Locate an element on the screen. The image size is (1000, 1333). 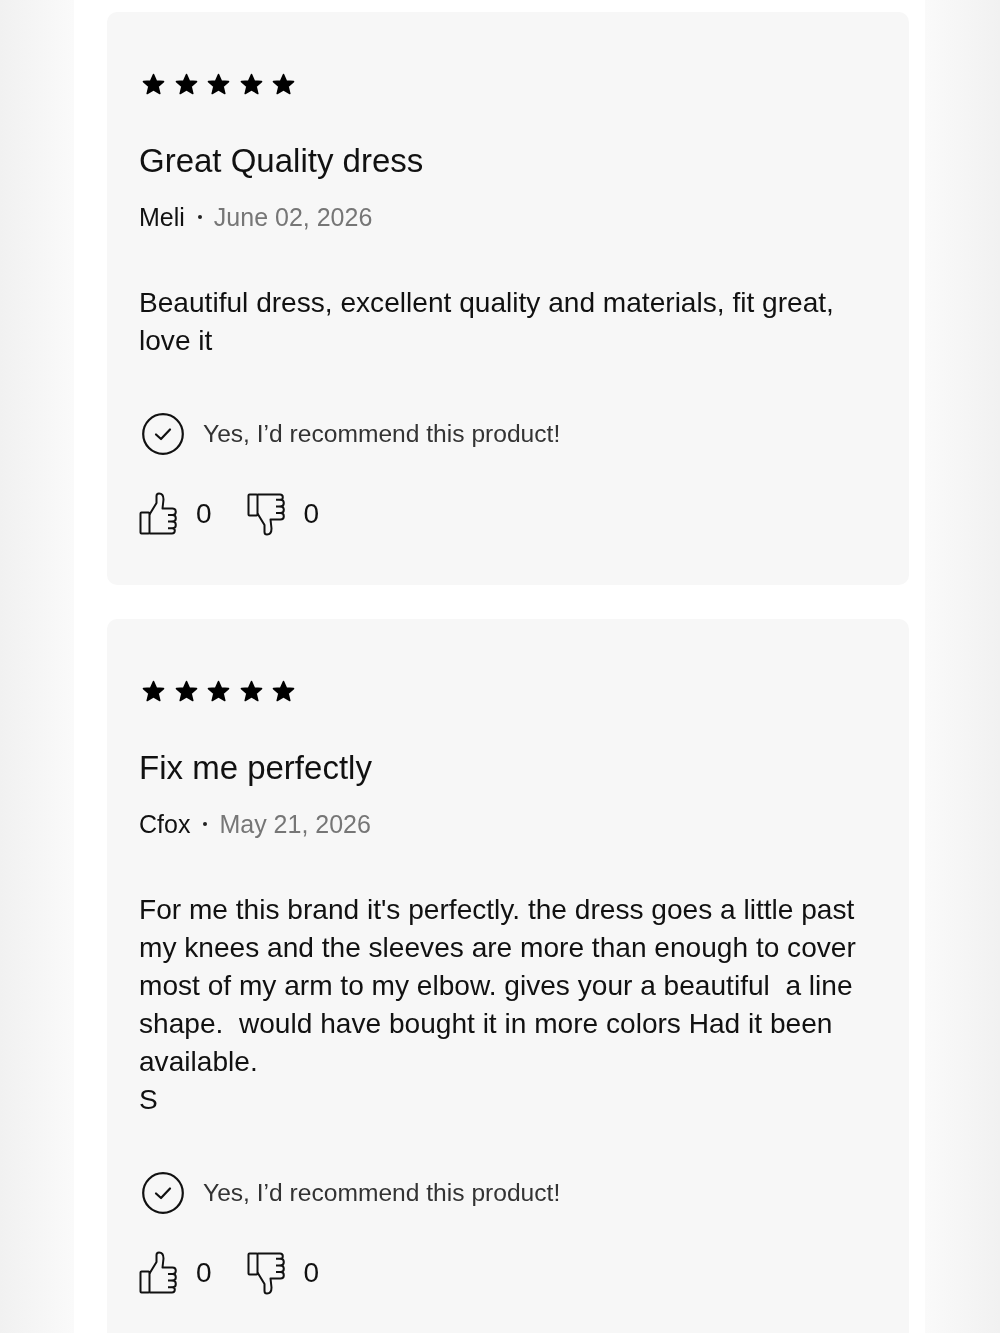
review-text: Beautiful dress, excellent quality and materials, fit great, love it is located at coordinates (487, 322).